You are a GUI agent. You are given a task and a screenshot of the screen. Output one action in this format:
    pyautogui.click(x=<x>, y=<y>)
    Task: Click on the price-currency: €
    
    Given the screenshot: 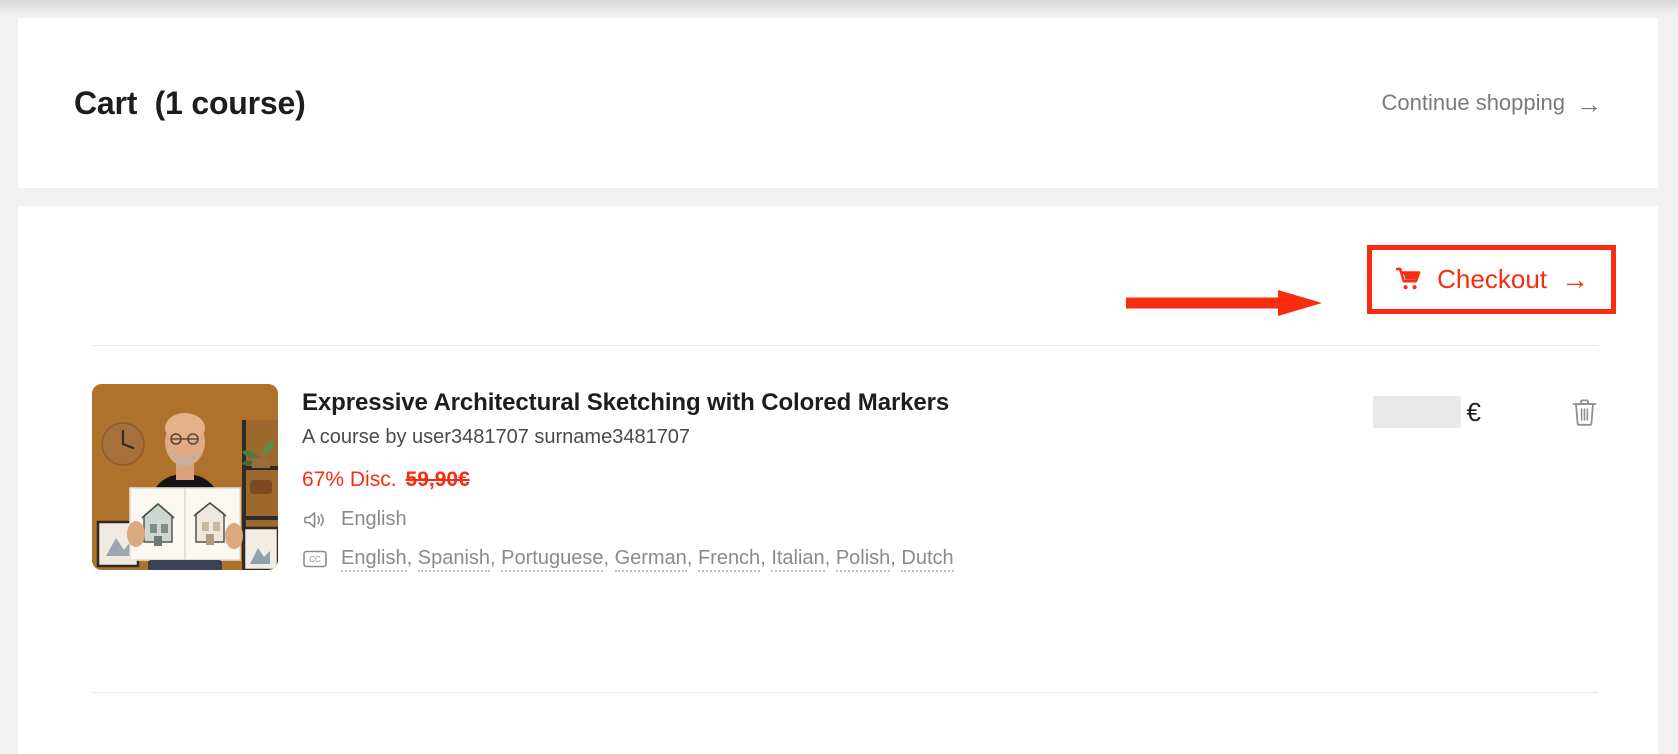 What is the action you would take?
    pyautogui.click(x=1473, y=411)
    